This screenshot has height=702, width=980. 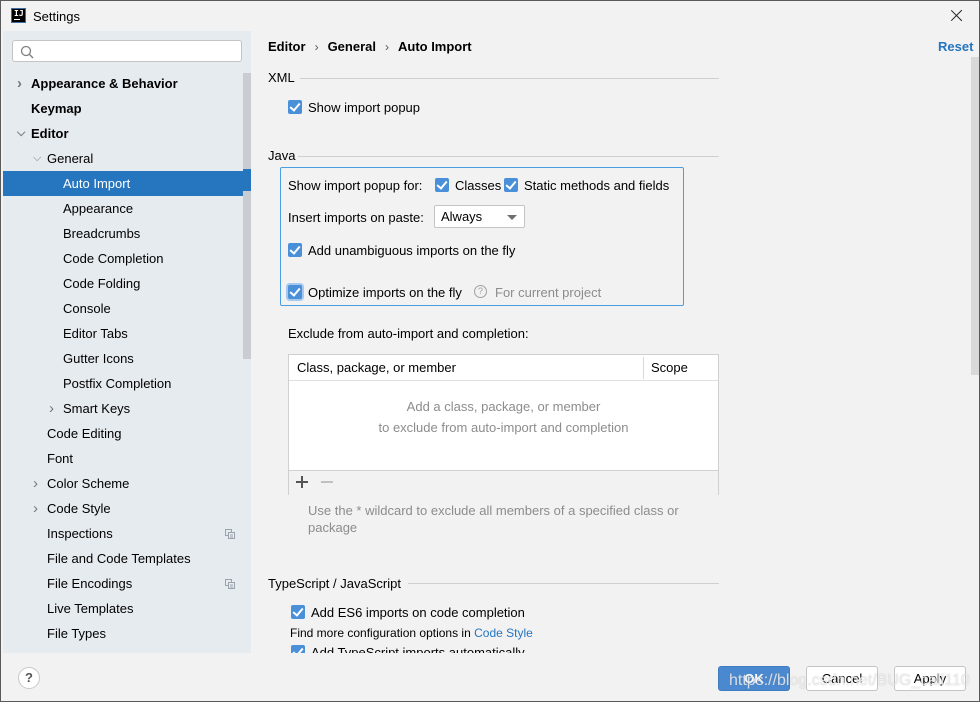 What do you see at coordinates (669, 367) in the screenshot?
I see `column-header-scope: Scope` at bounding box center [669, 367].